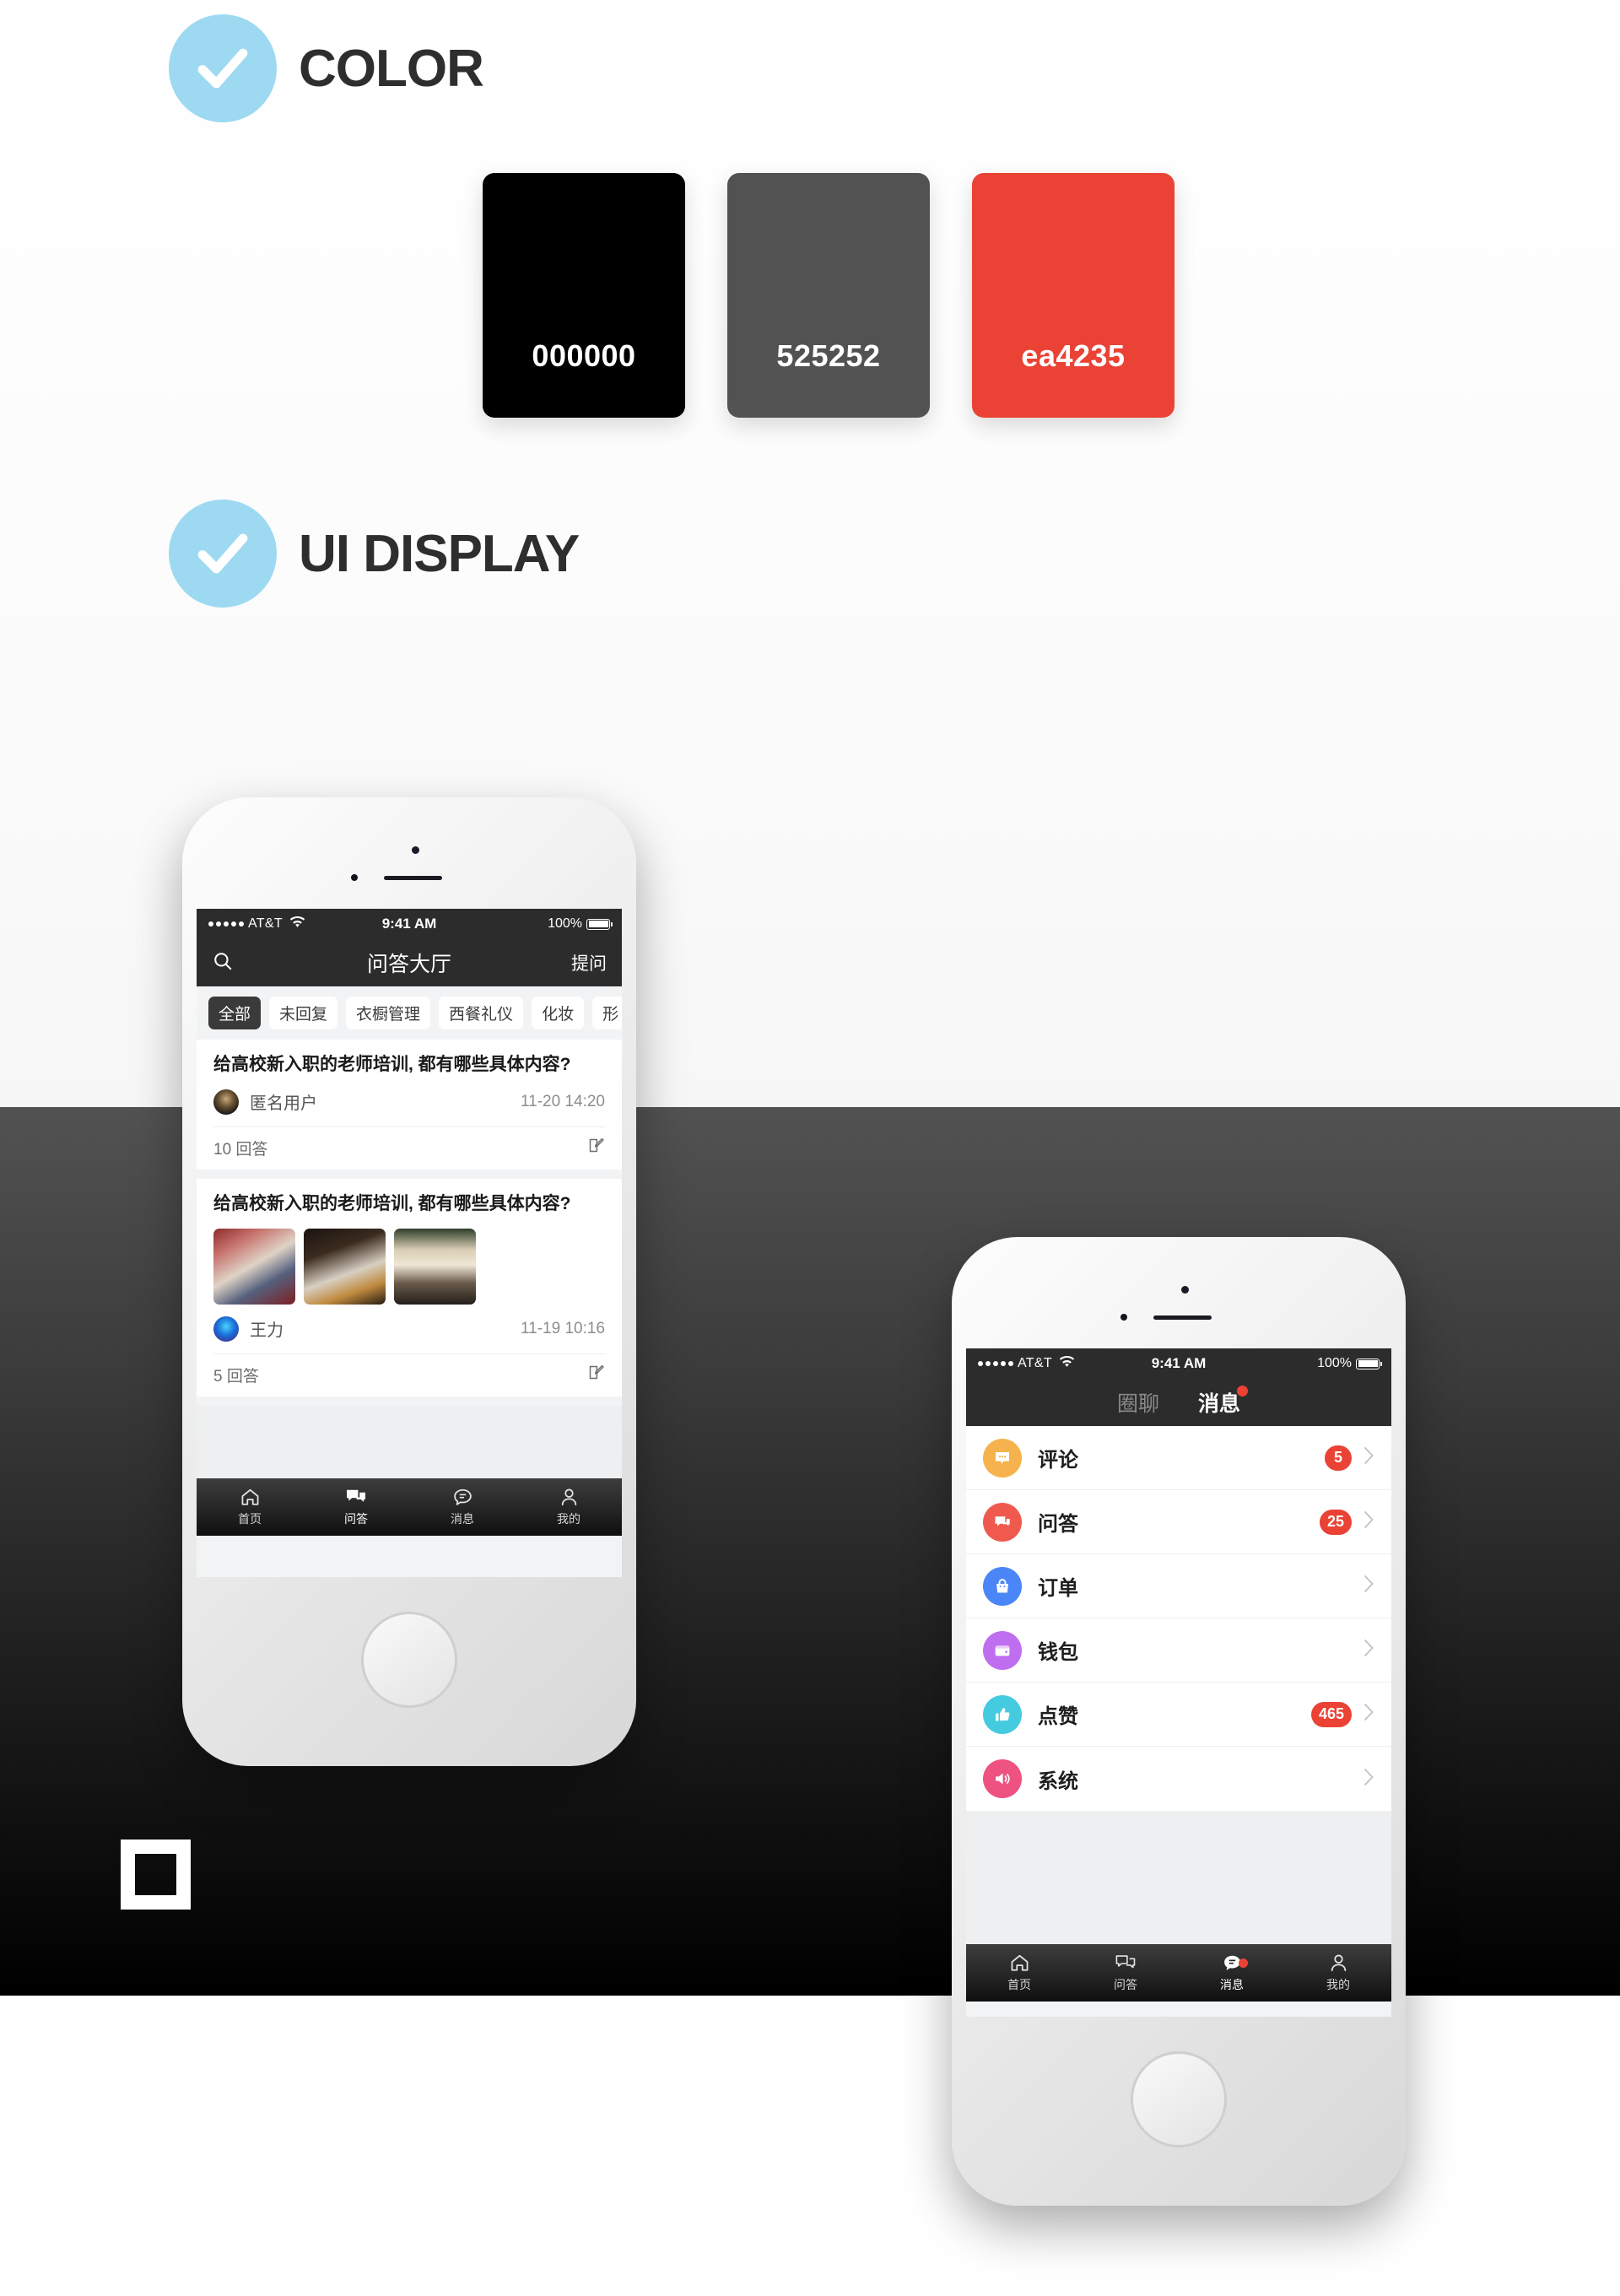 The image size is (1620, 2296). What do you see at coordinates (1002, 1714) in the screenshot?
I see `thumbs-up-icon` at bounding box center [1002, 1714].